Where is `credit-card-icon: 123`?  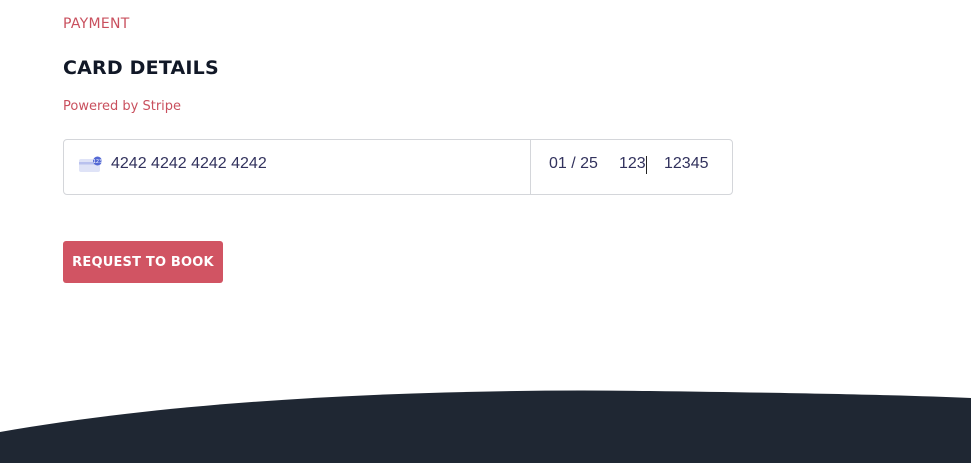 credit-card-icon: 123 is located at coordinates (91, 165).